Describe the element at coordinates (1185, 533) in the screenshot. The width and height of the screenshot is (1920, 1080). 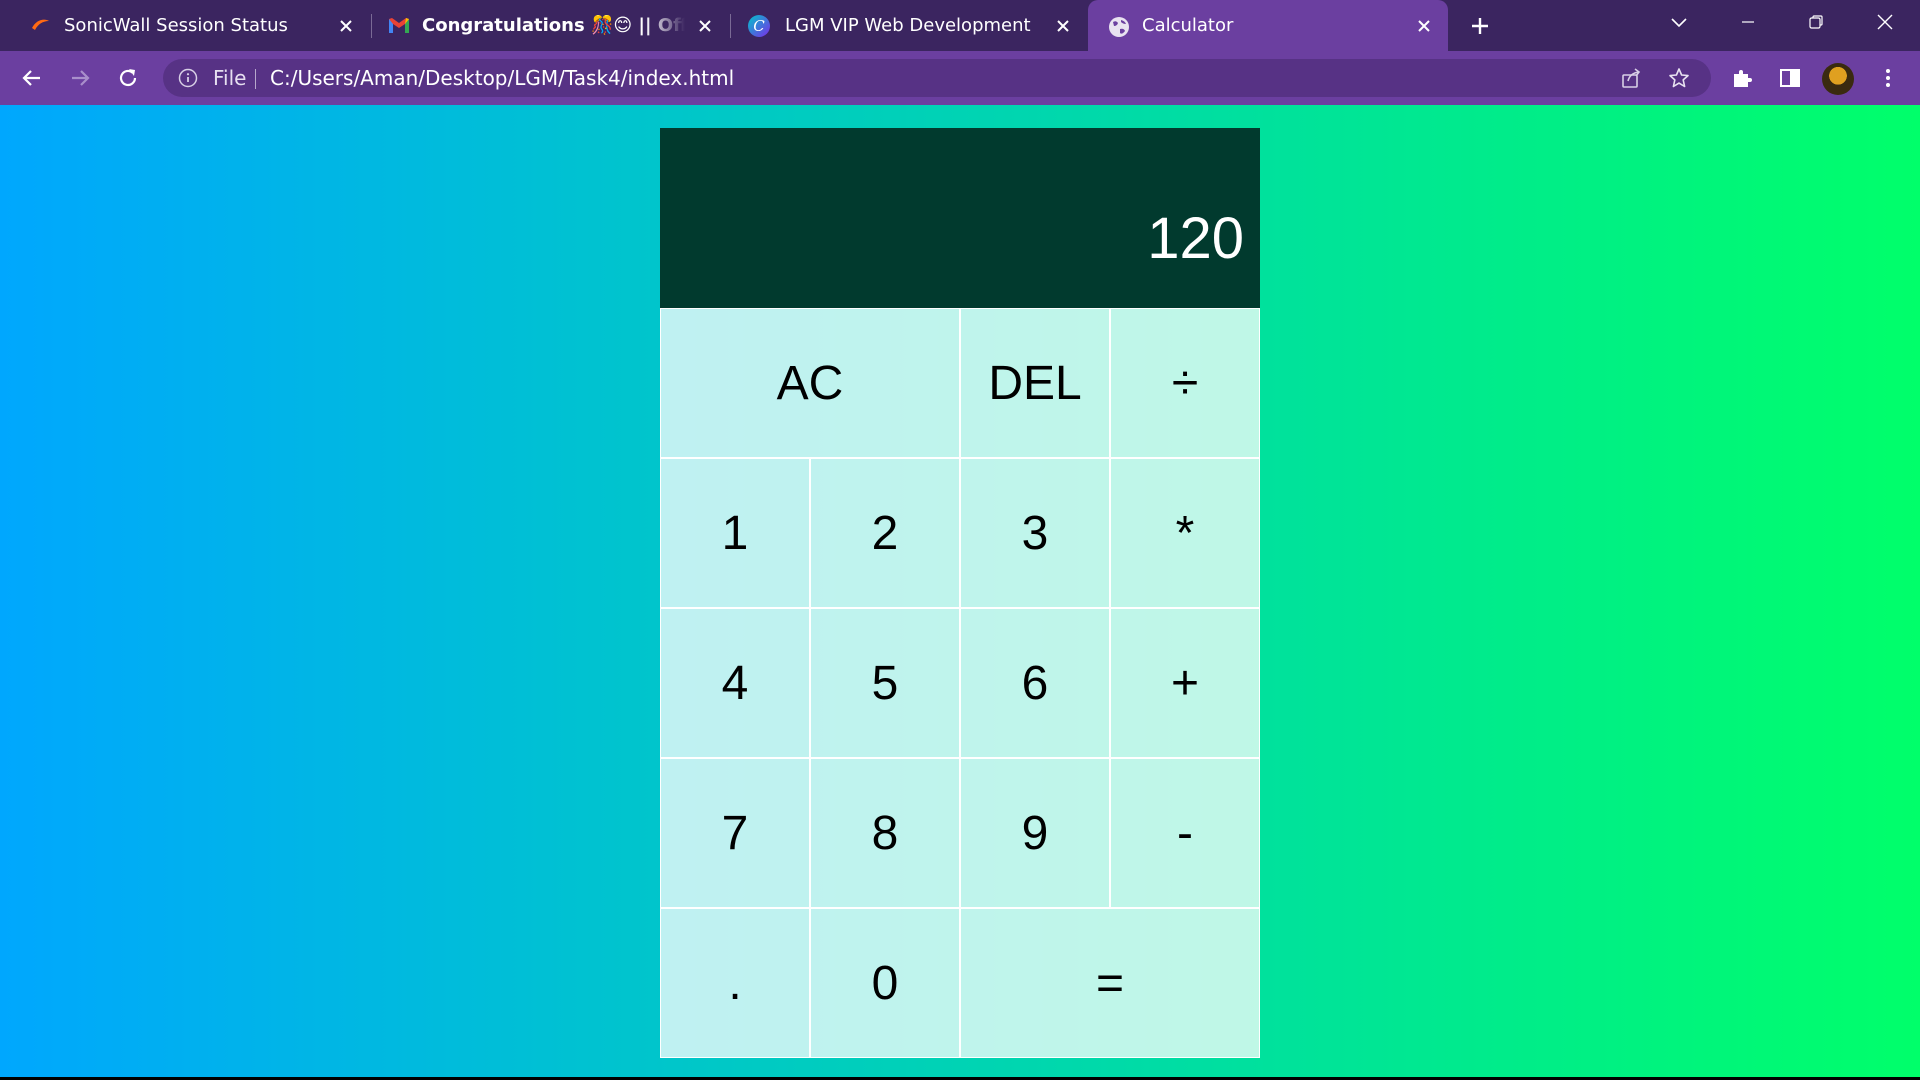
I see `multiply-button: *` at that location.